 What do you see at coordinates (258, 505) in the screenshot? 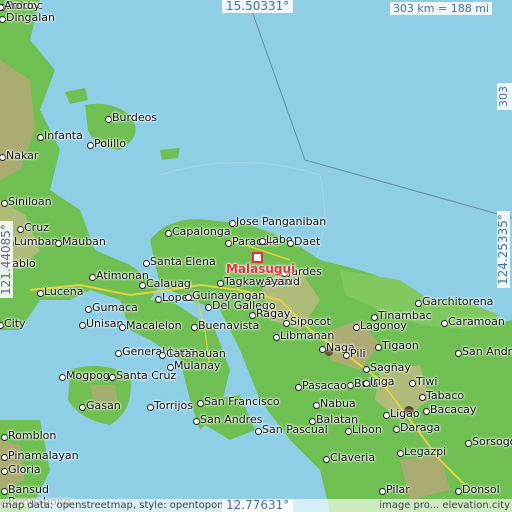
I see `bottom-latitude-label: 12.77631°` at bounding box center [258, 505].